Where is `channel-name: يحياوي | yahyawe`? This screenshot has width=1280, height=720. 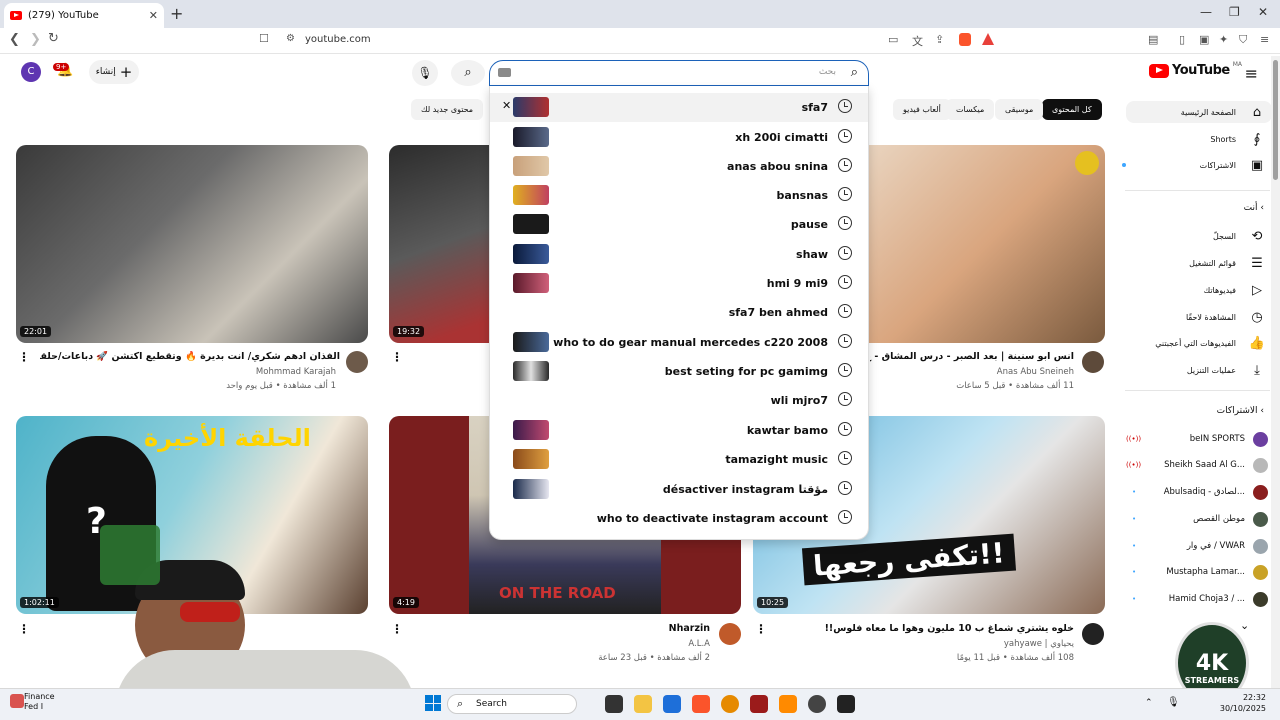 channel-name: يحياوي | yahyawe is located at coordinates (977, 644).